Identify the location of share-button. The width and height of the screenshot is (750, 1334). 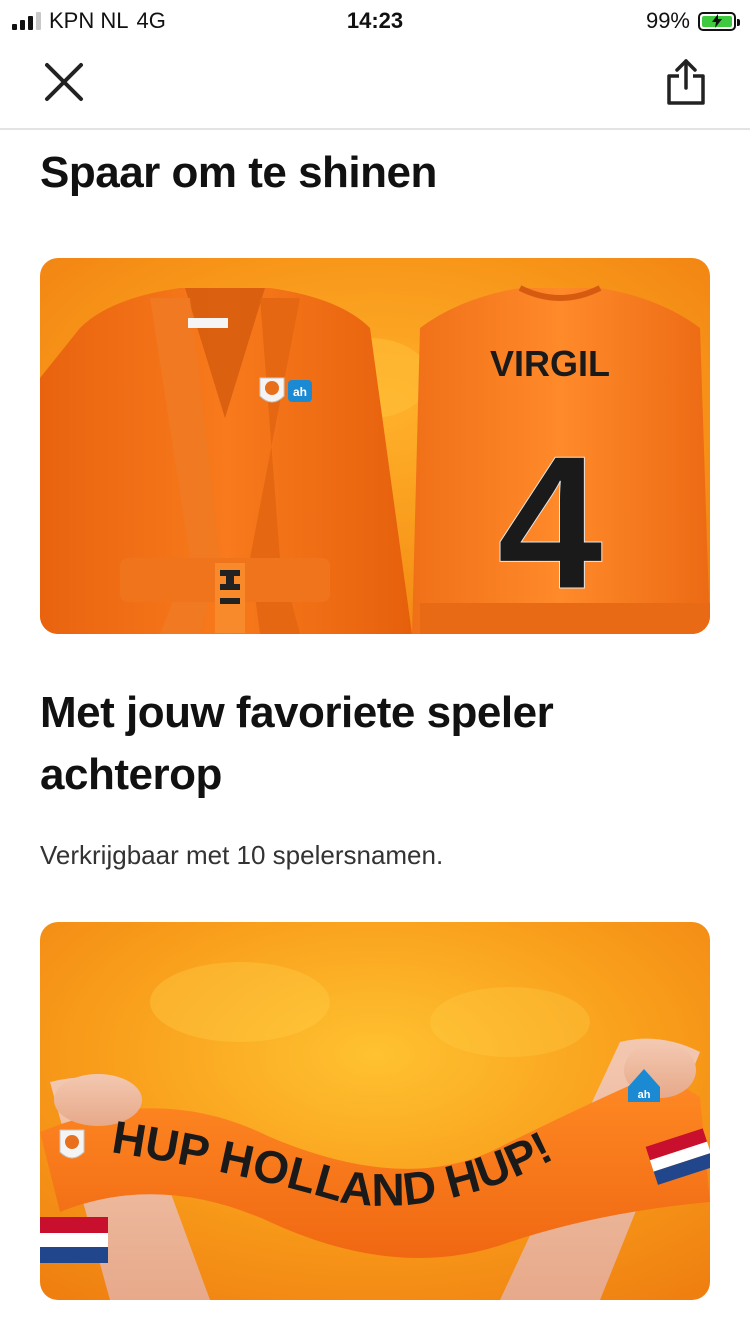
(686, 82).